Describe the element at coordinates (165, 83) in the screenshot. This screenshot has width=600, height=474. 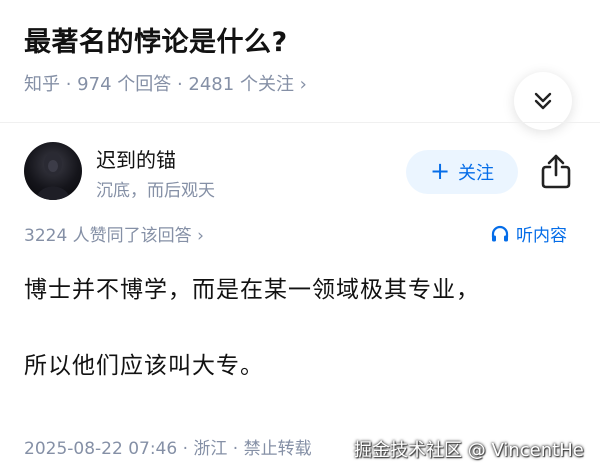
I see `question-meta: 知乎 · 974 个回答 · 2481 个关注 ›` at that location.